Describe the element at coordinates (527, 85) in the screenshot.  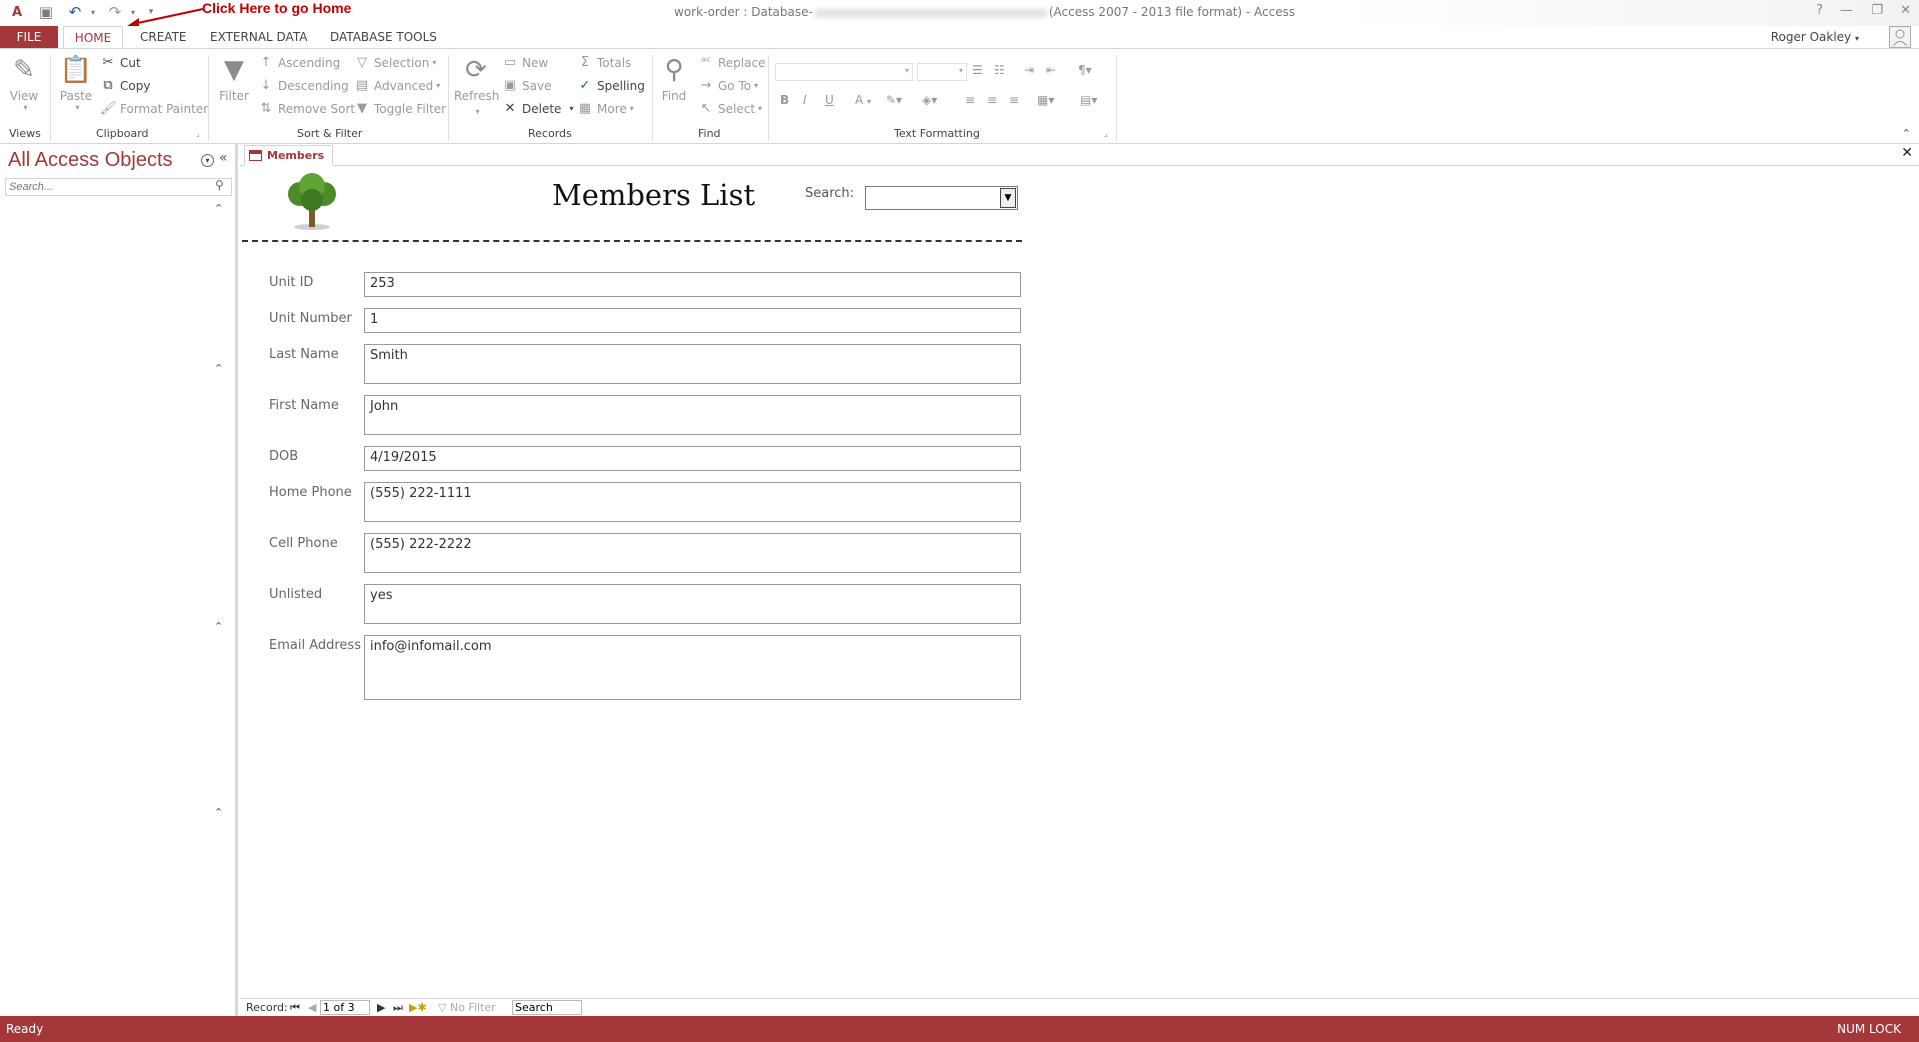
I see `save-record-button: ▣ Save` at that location.